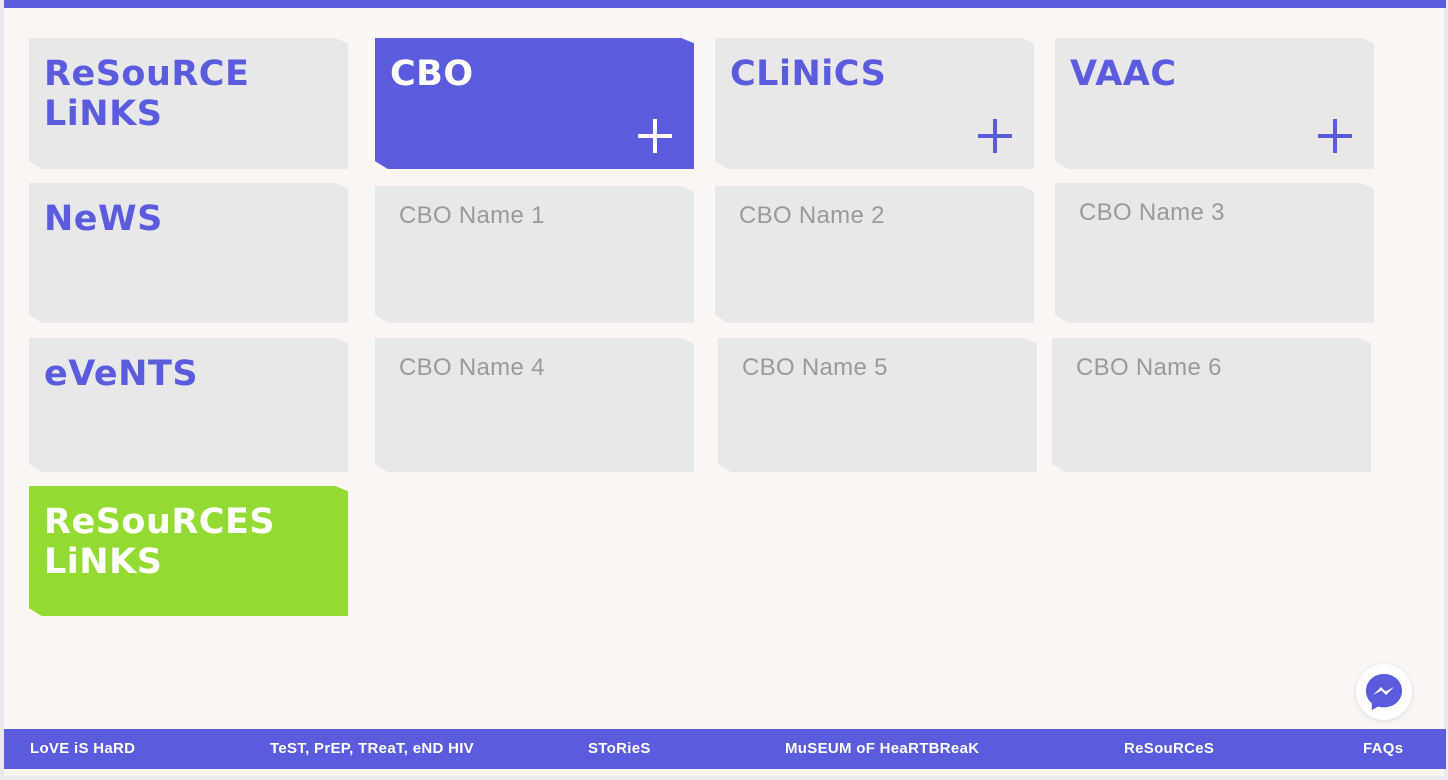 Image resolution: width=1448 pixels, height=780 pixels. What do you see at coordinates (472, 367) in the screenshot?
I see `cbo-name: CBO Name 4` at bounding box center [472, 367].